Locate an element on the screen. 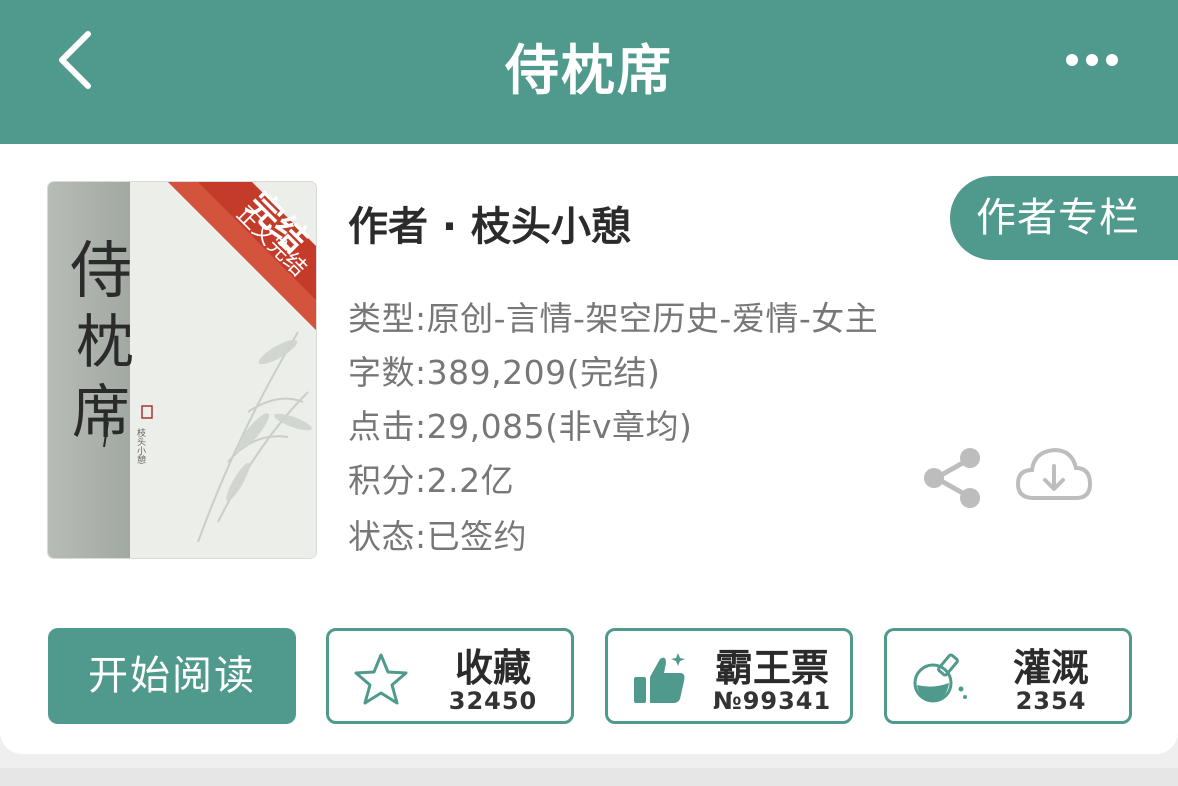 This screenshot has width=1178, height=786. book-points: 积分:2.2亿 is located at coordinates (431, 480).